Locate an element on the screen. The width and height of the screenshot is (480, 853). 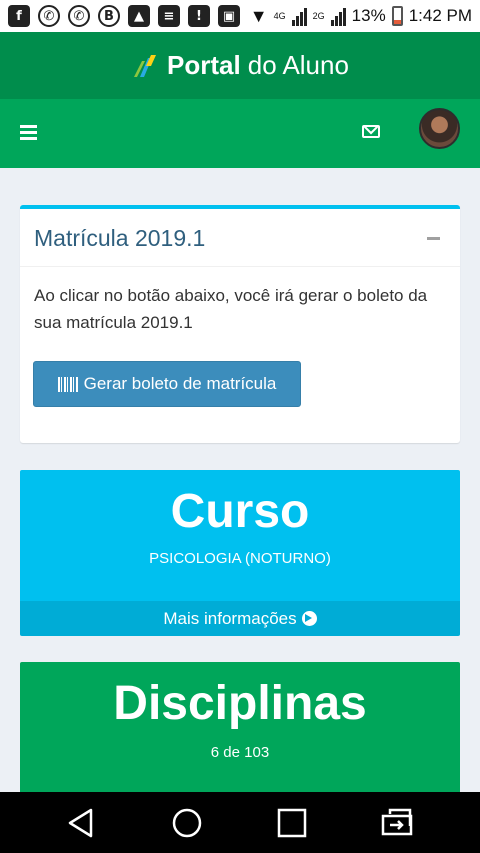
clock: 1:42 PM is located at coordinates (440, 15).